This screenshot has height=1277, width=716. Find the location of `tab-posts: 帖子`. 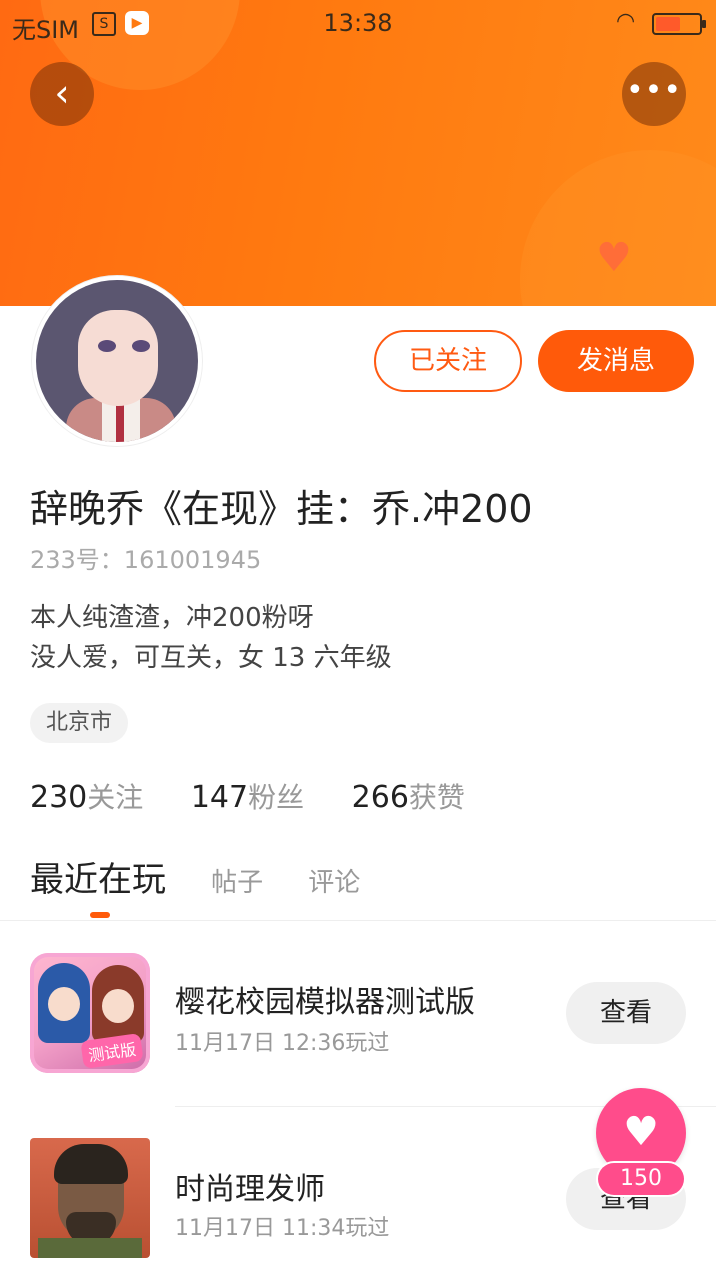

tab-posts: 帖子 is located at coordinates (237, 880).